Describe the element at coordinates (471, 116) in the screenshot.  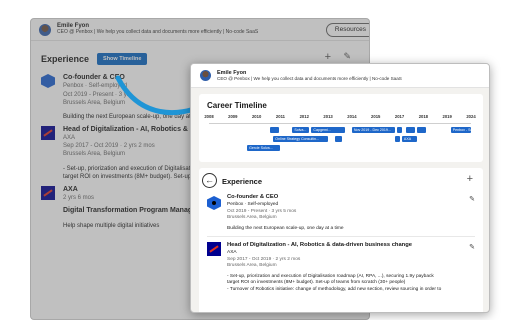
I see `timeline-year-label: 2024` at that location.